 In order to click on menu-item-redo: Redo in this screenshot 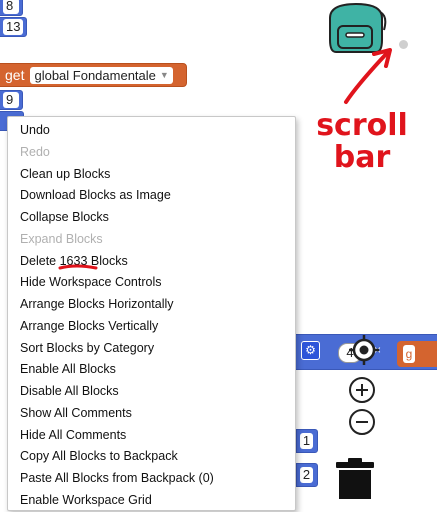, I will do `click(35, 151)`.